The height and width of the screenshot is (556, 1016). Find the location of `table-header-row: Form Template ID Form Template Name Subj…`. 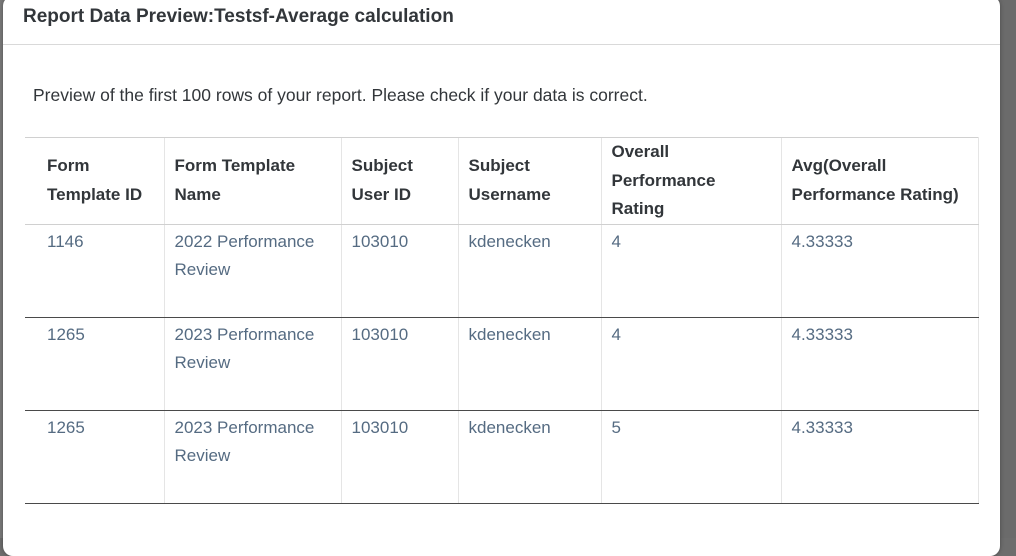

table-header-row: Form Template ID Form Template Name Subj… is located at coordinates (502, 181).